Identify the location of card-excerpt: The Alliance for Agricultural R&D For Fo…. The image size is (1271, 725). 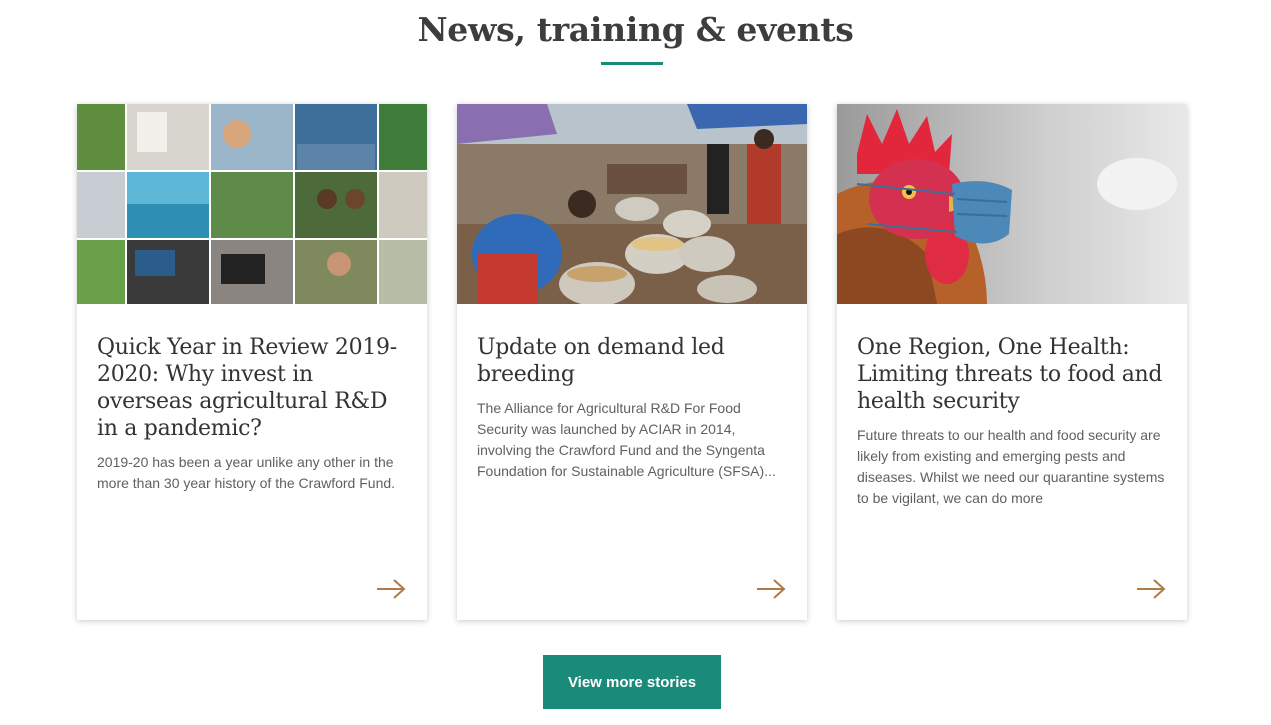
(626, 439).